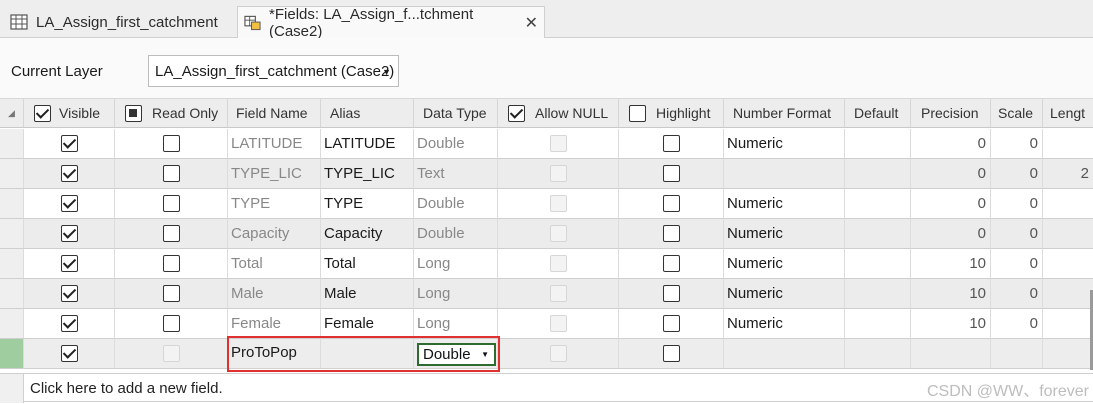  I want to click on column-header-default: Default, so click(878, 113).